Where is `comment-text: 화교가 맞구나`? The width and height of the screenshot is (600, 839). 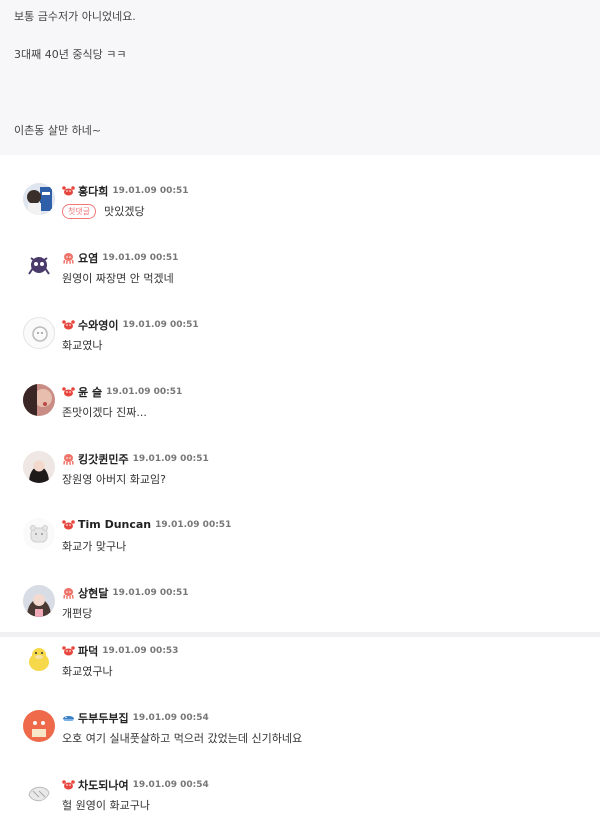
comment-text: 화교가 맞구나 is located at coordinates (94, 546).